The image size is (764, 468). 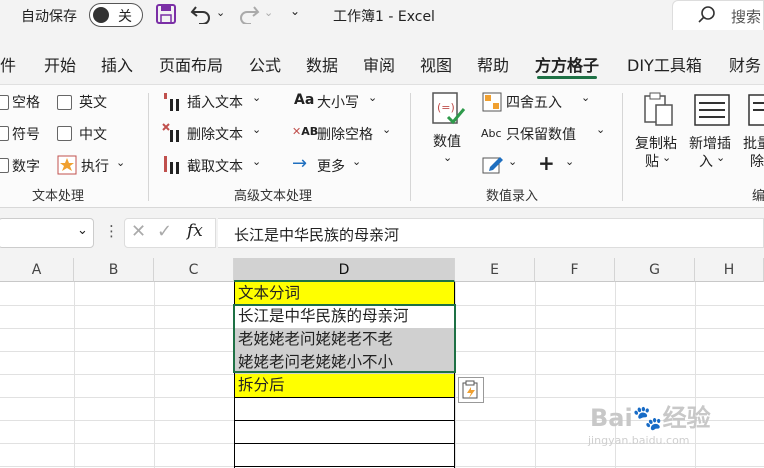 What do you see at coordinates (138, 231) in the screenshot?
I see `cancel-icon: ✕` at bounding box center [138, 231].